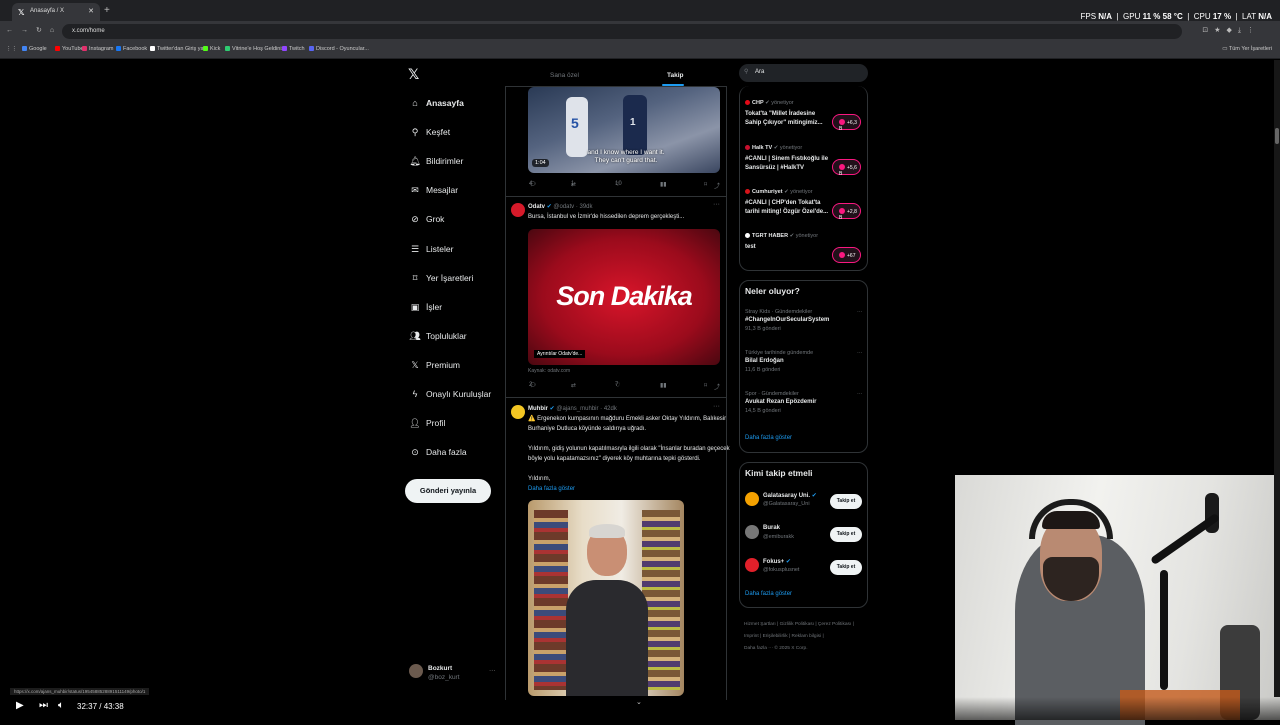 The image size is (1280, 725). What do you see at coordinates (441, 278) in the screenshot?
I see `nav-item-6: ⌑ Yer İşaretleri` at bounding box center [441, 278].